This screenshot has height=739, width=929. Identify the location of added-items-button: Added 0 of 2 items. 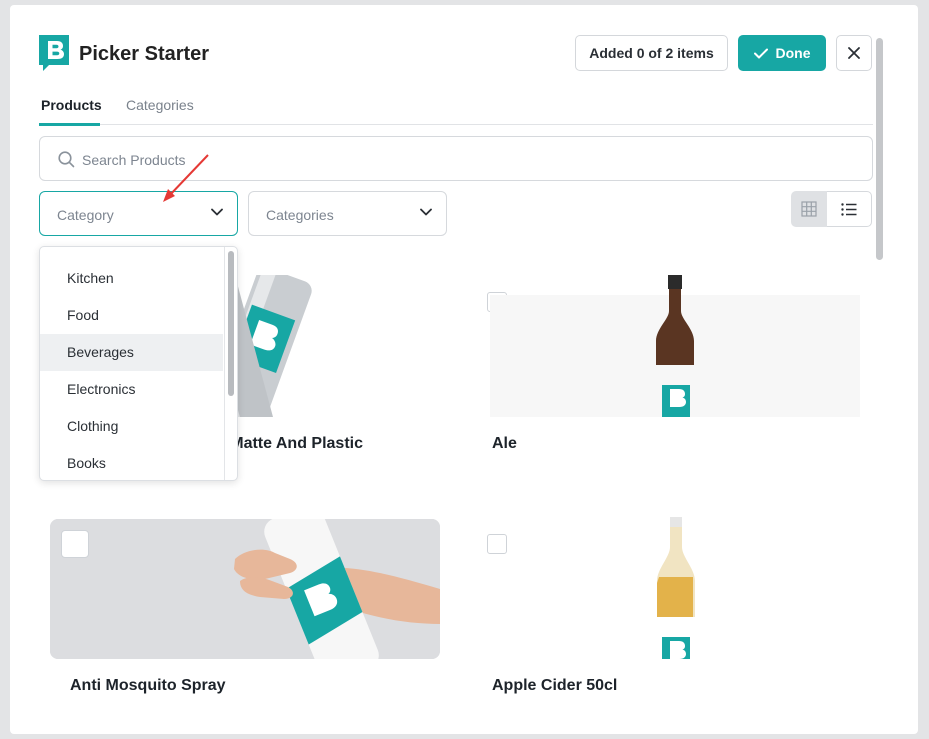
(651, 53).